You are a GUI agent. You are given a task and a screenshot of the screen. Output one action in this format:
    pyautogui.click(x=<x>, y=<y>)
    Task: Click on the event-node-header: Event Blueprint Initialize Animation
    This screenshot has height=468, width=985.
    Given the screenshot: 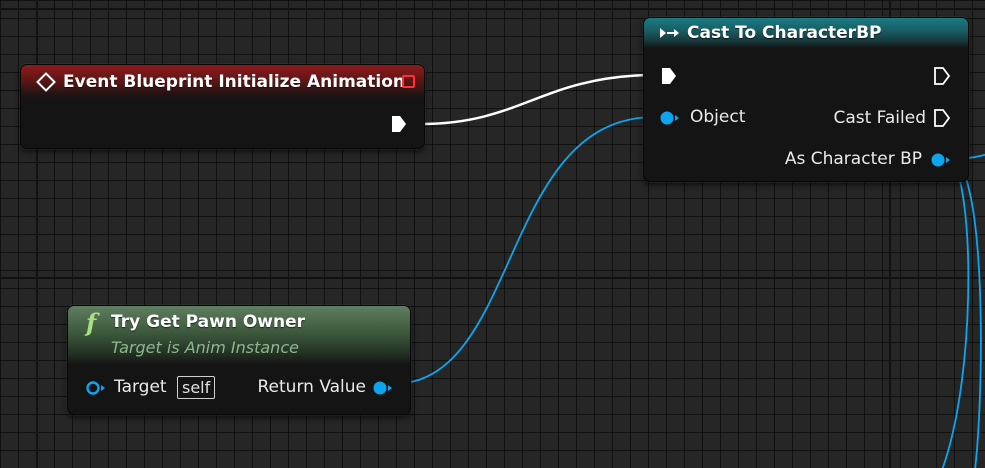 What is the action you would take?
    pyautogui.click(x=222, y=82)
    